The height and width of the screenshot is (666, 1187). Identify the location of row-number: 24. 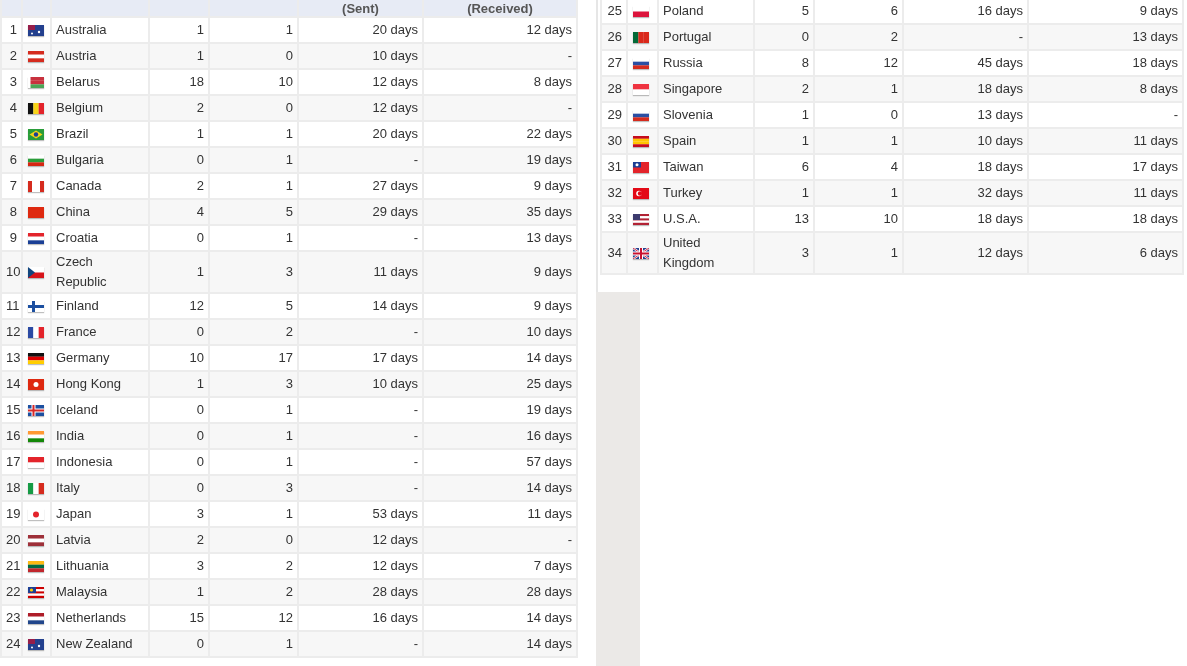
(11, 644).